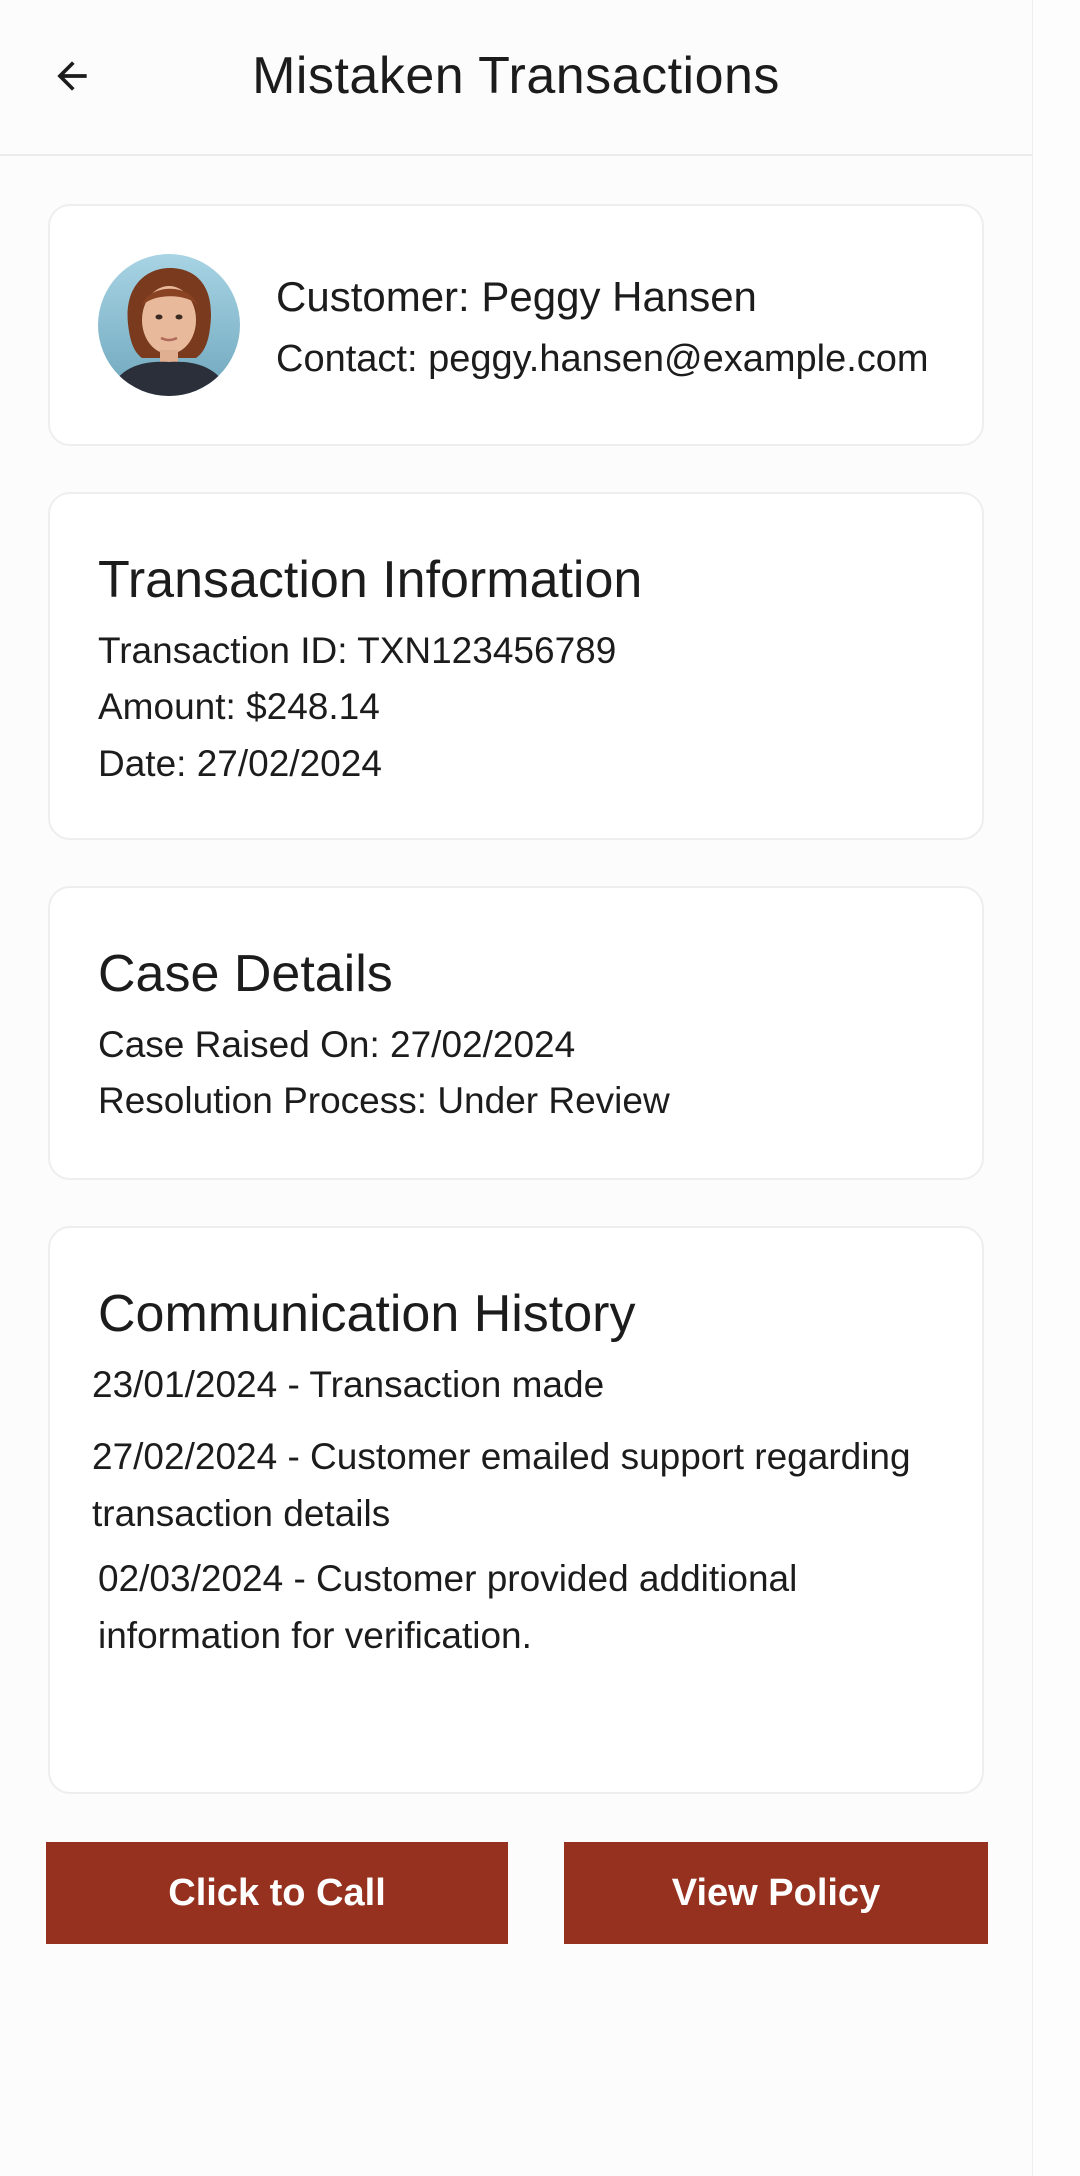 The height and width of the screenshot is (2176, 1080). What do you see at coordinates (348, 1384) in the screenshot?
I see `history-entry: 23/01/2024 - Transaction made` at bounding box center [348, 1384].